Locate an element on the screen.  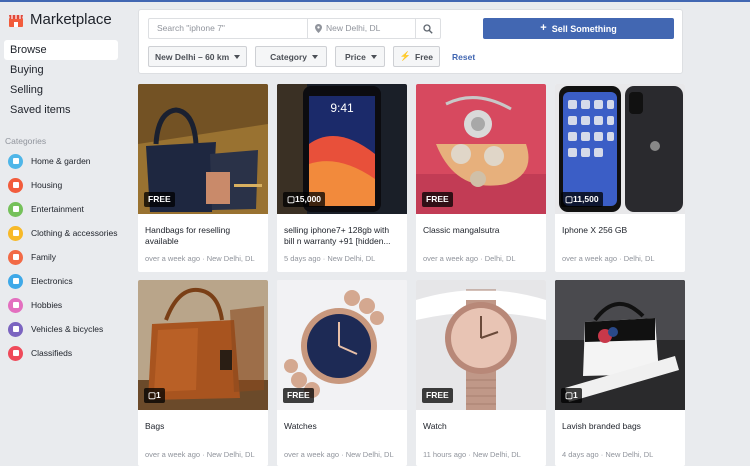
category-label: Family is located at coordinates (44, 257).